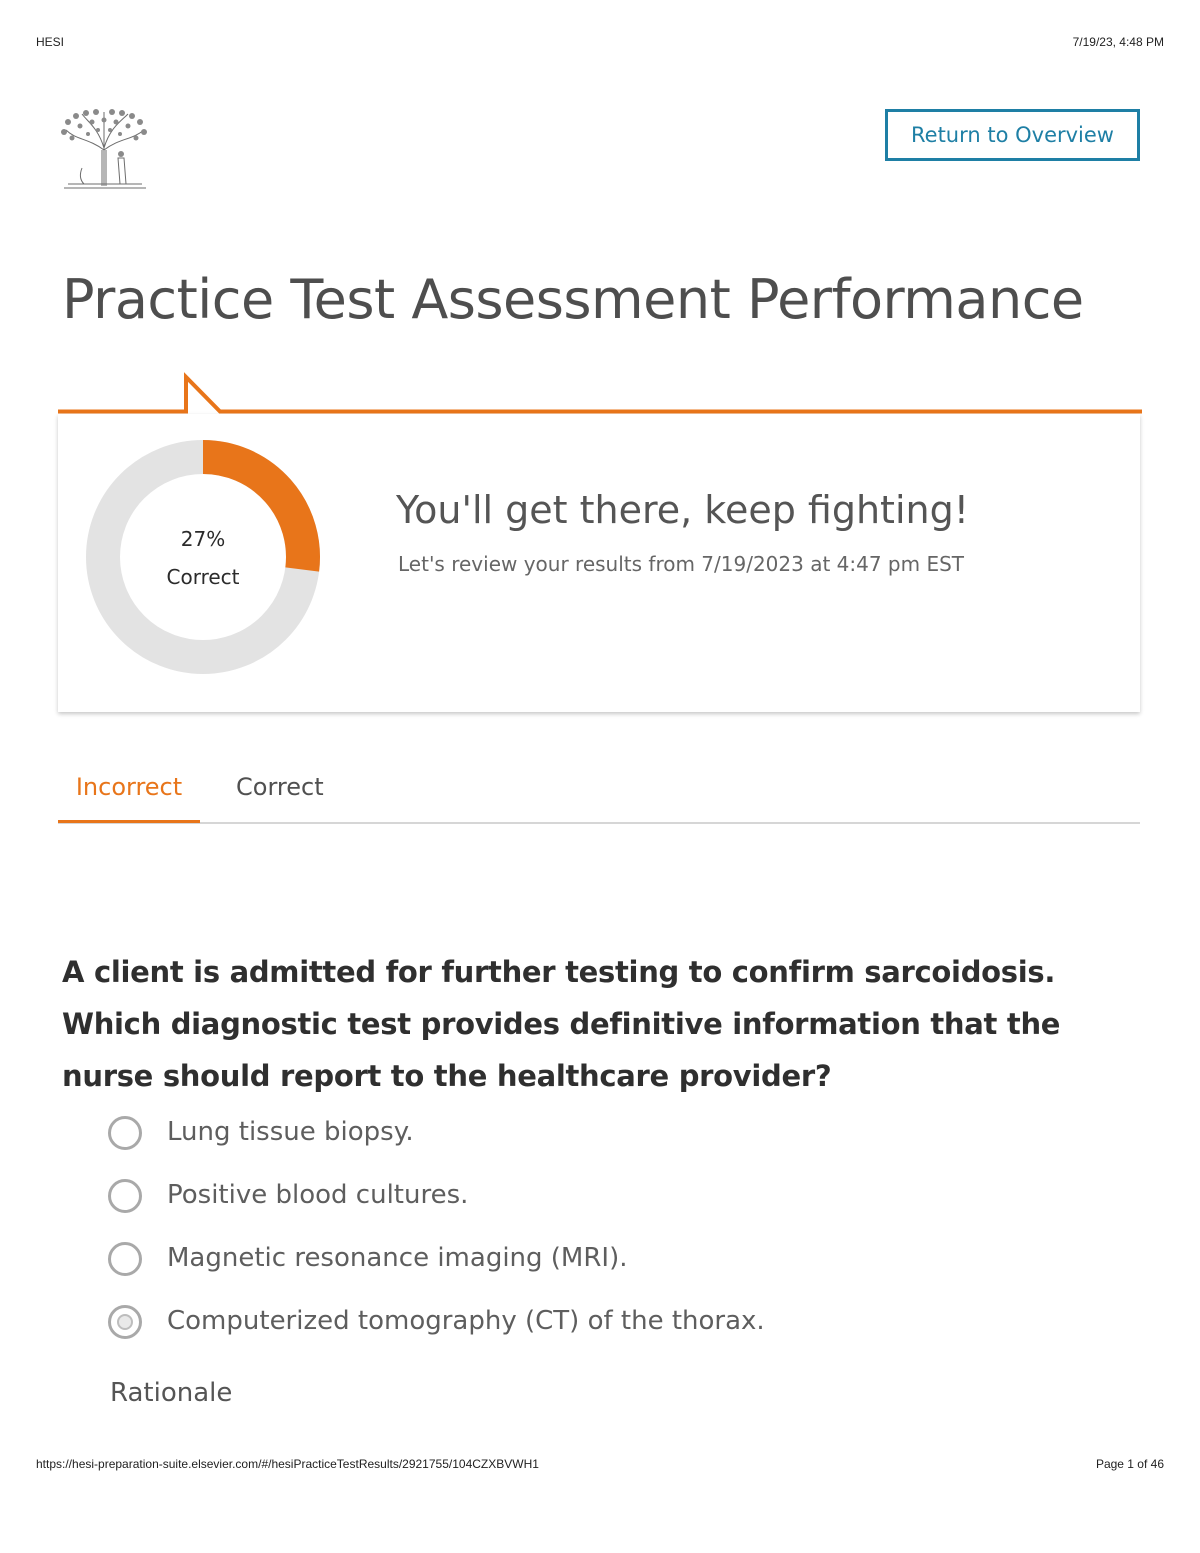 This screenshot has height=1553, width=1200. Describe the element at coordinates (682, 510) in the screenshot. I see `result-heading: You'll get there, keep fighting!` at that location.